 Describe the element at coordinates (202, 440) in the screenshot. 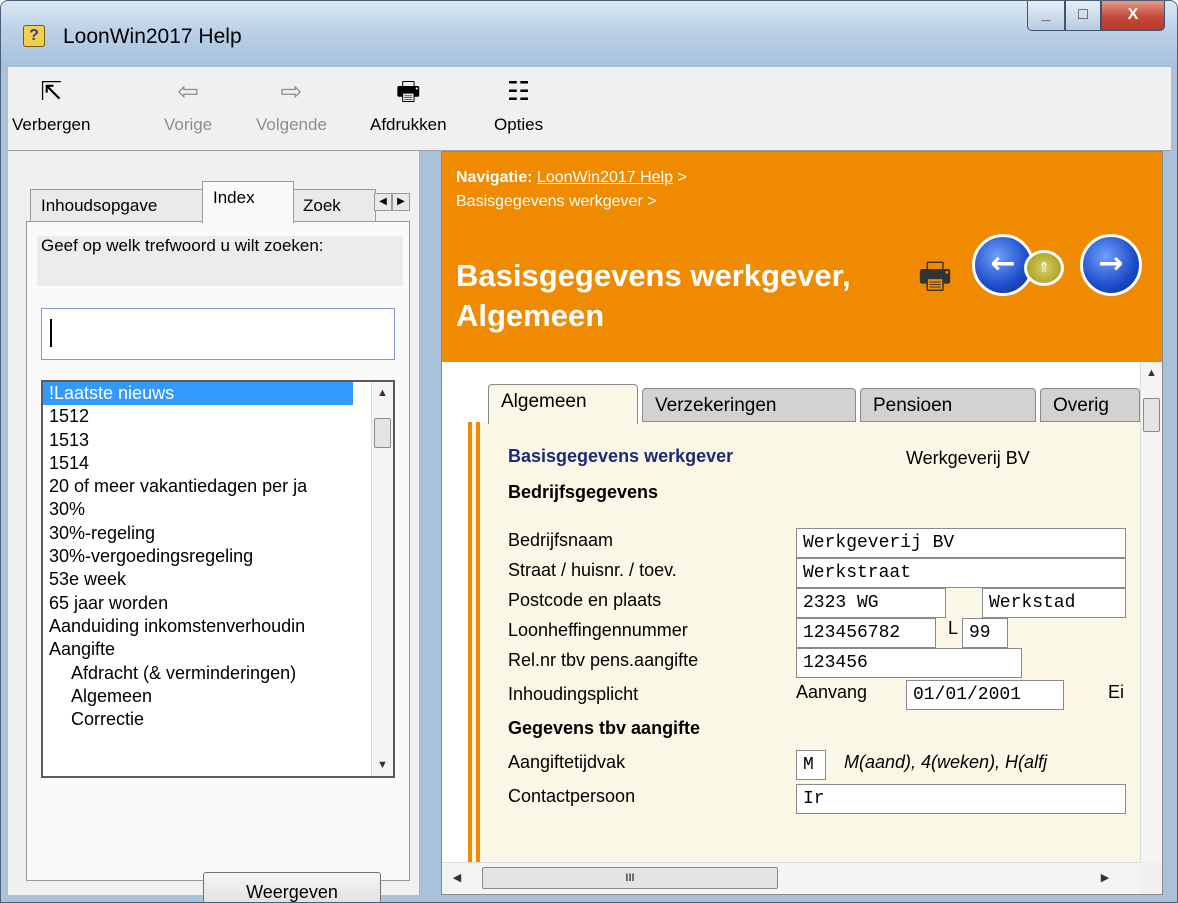

I see `list-item: 1513` at that location.